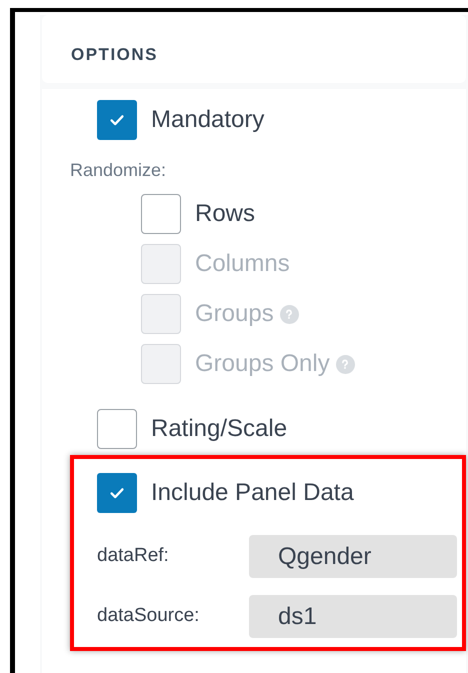  I want to click on checkbox-label: Groups, so click(234, 314).